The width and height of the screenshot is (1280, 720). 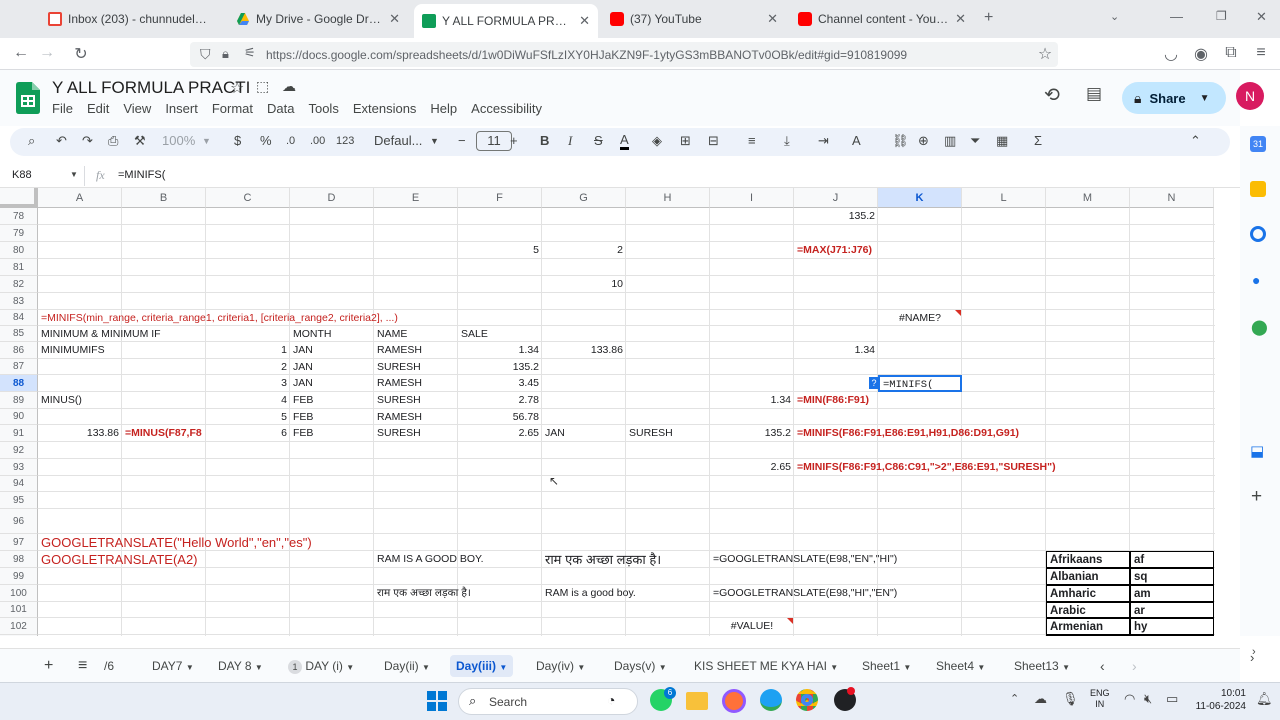 I want to click on row-header: 79, so click(x=19, y=233).